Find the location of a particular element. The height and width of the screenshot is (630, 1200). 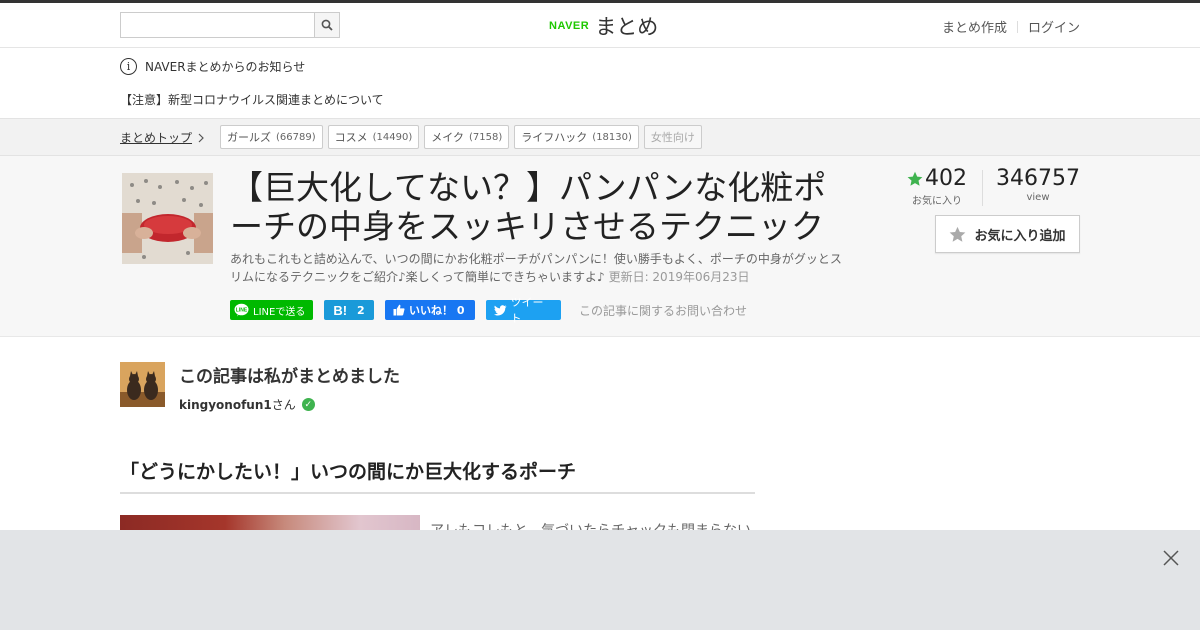

search-button is located at coordinates (326, 25).